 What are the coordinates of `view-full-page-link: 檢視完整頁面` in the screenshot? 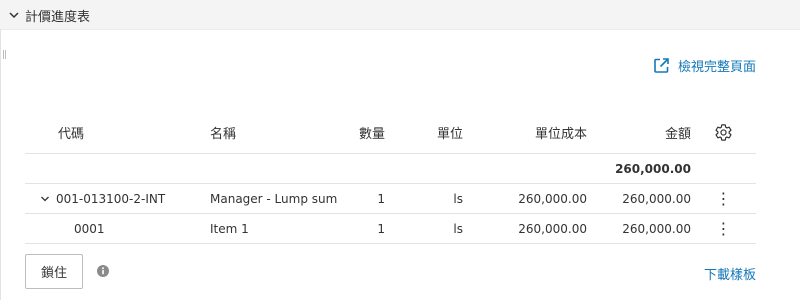 It's located at (704, 65).